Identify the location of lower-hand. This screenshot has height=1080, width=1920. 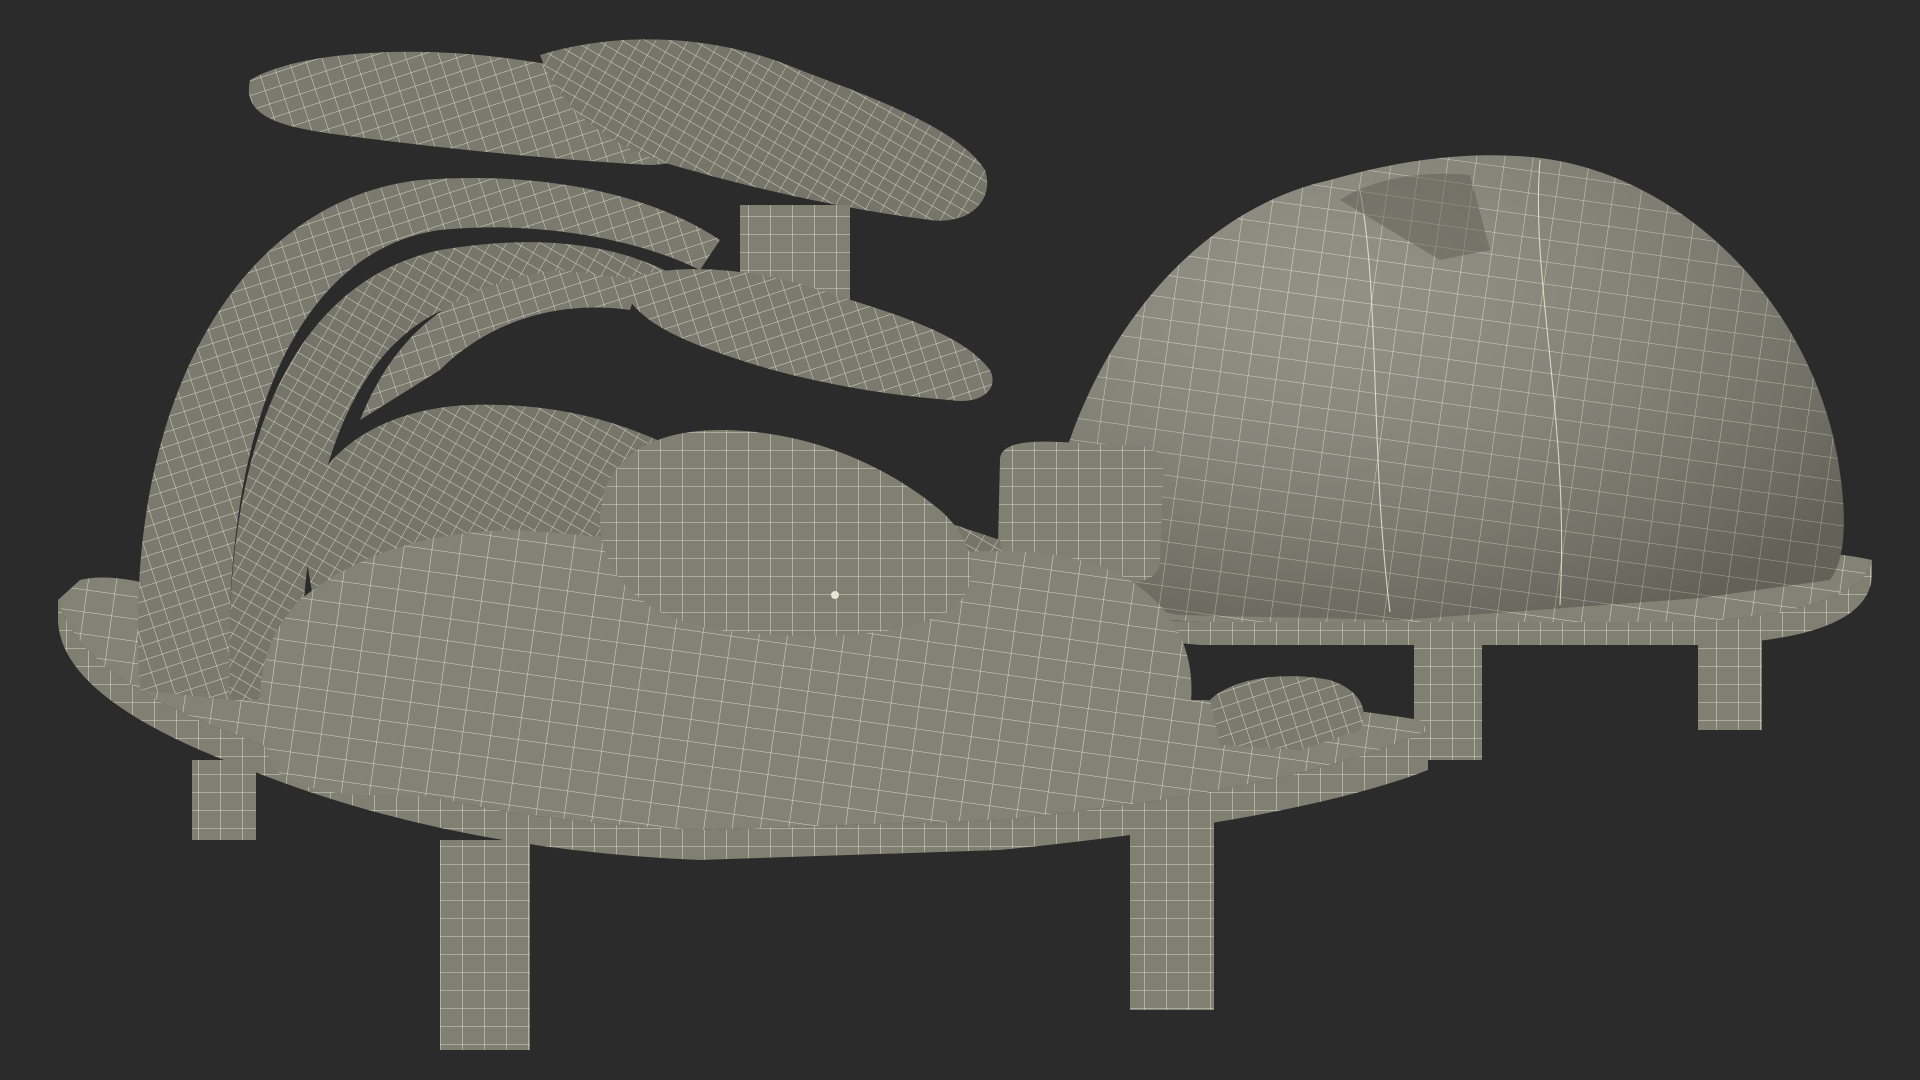
(806, 335).